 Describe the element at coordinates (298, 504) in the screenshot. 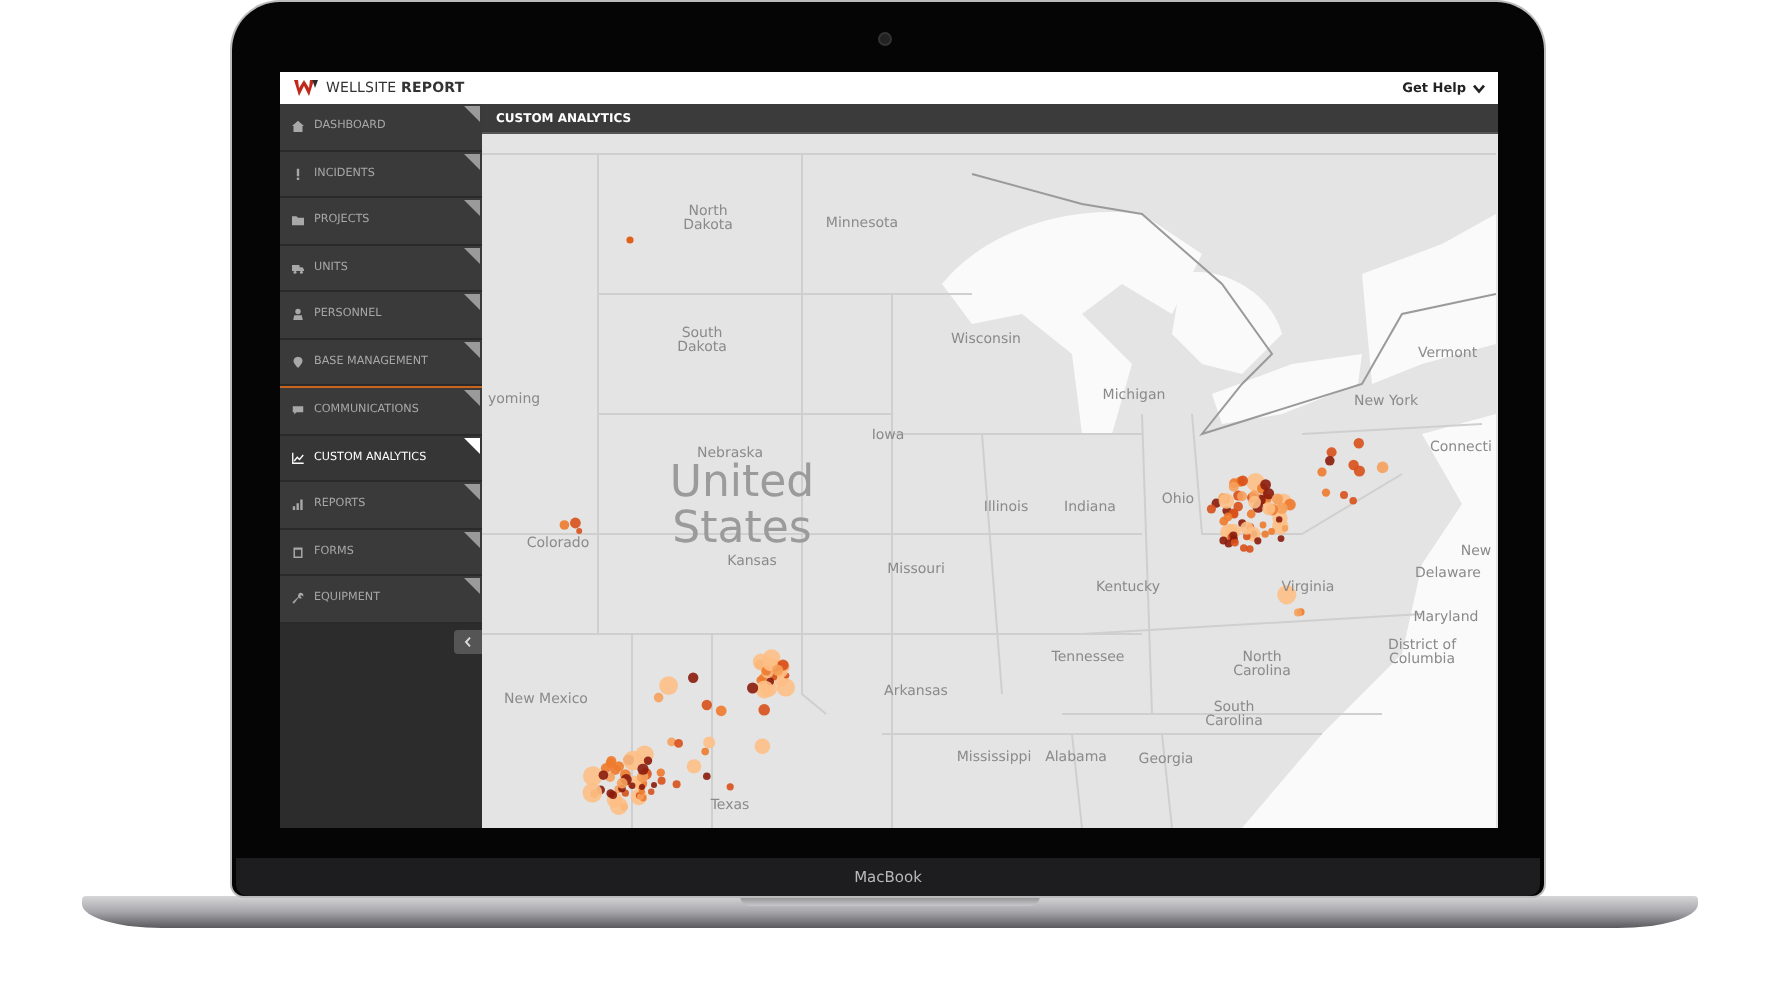

I see `signal-bars-icon` at that location.